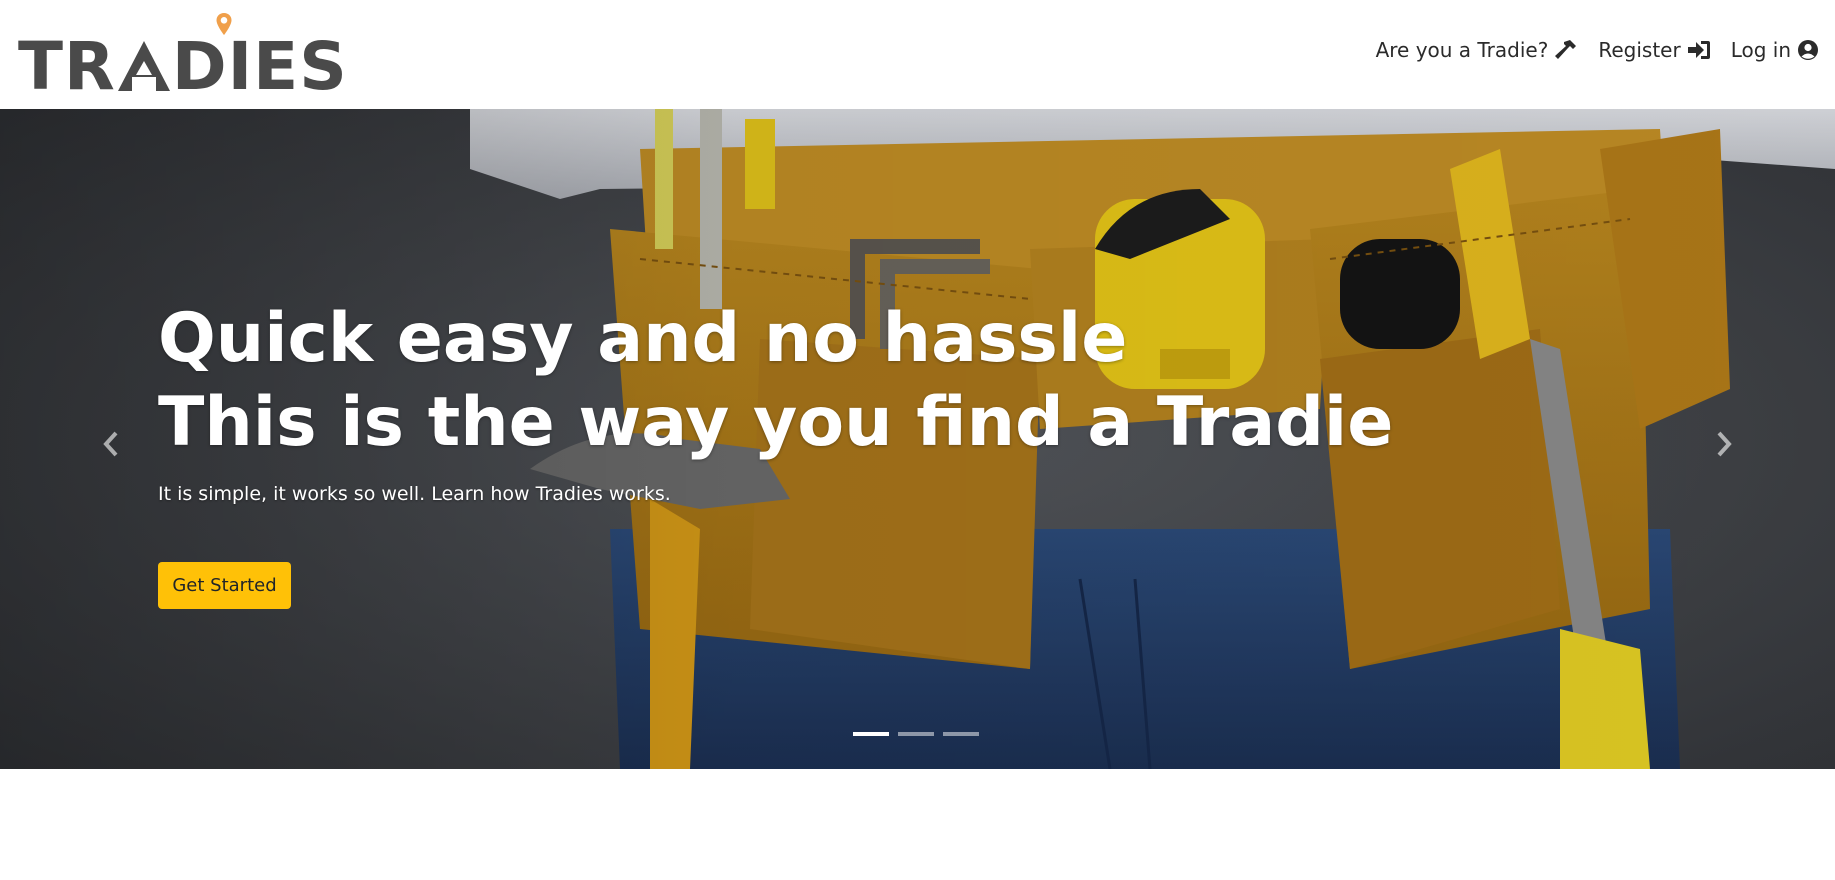  Describe the element at coordinates (224, 585) in the screenshot. I see `get-started-button: Get Started` at that location.